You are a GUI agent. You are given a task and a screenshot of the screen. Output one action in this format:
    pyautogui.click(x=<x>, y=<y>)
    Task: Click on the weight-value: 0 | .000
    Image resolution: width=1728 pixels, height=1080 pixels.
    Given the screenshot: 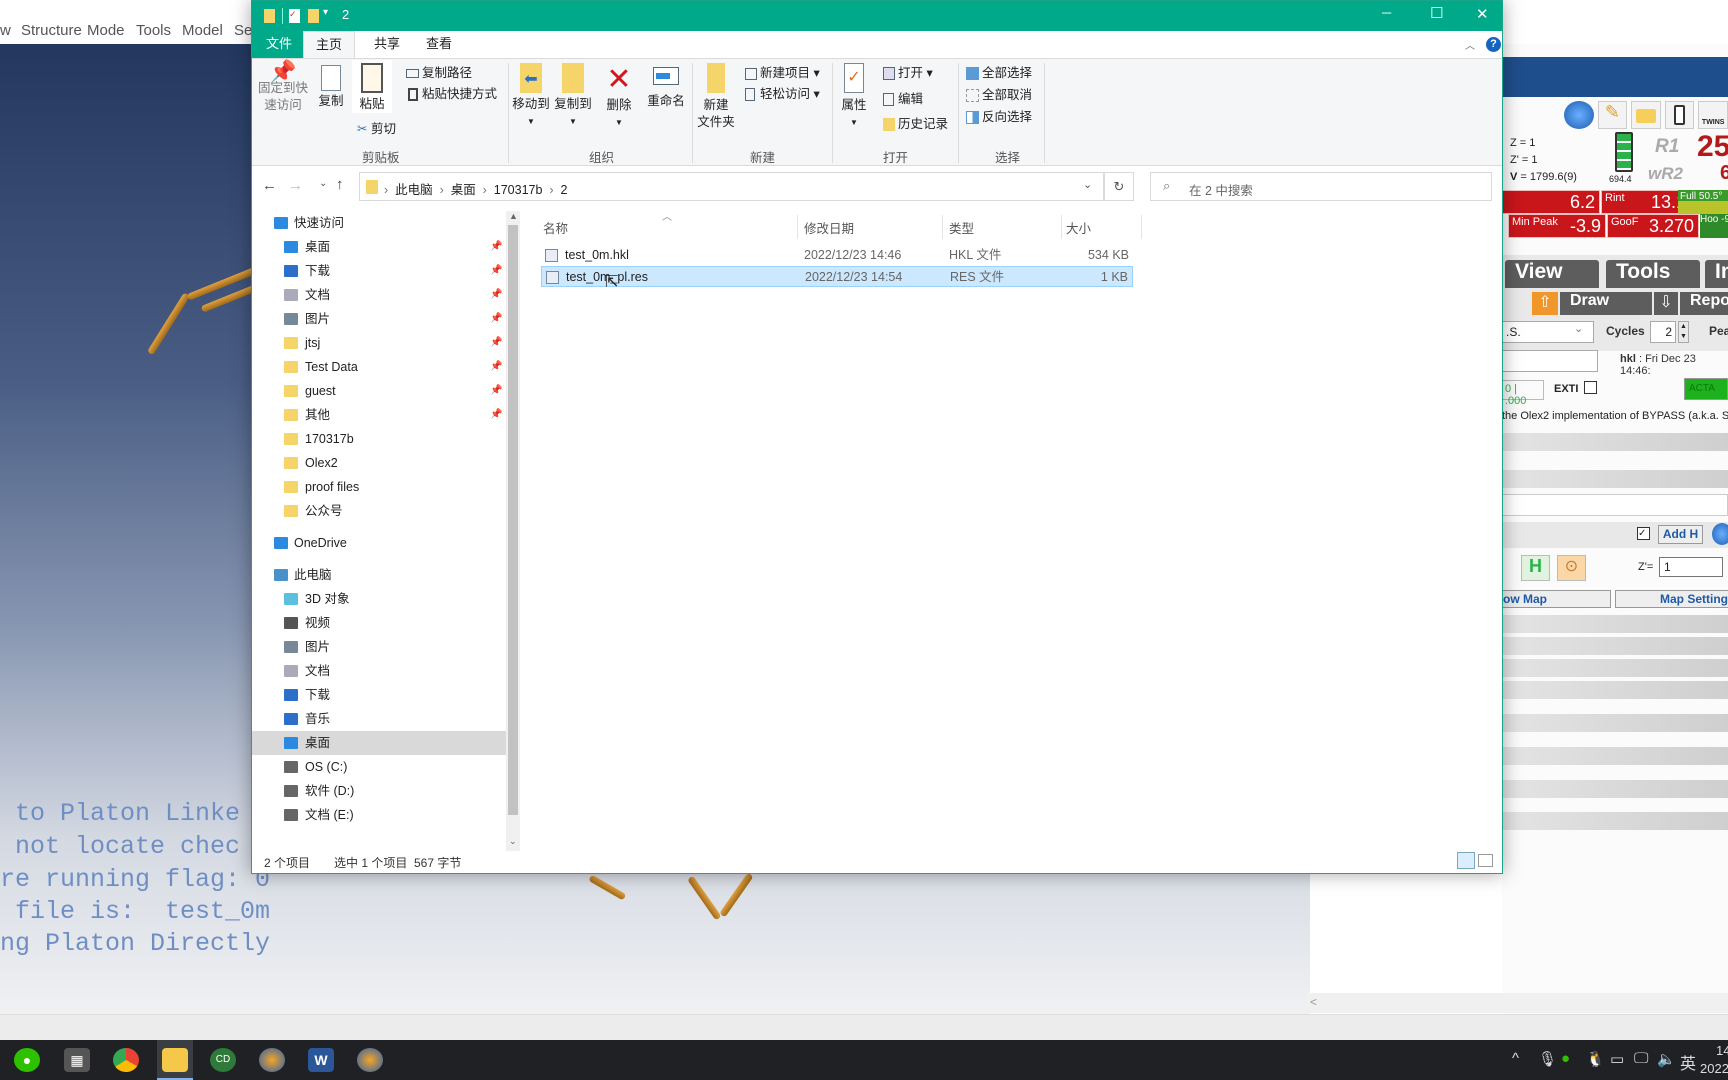 What is the action you would take?
    pyautogui.click(x=1523, y=393)
    